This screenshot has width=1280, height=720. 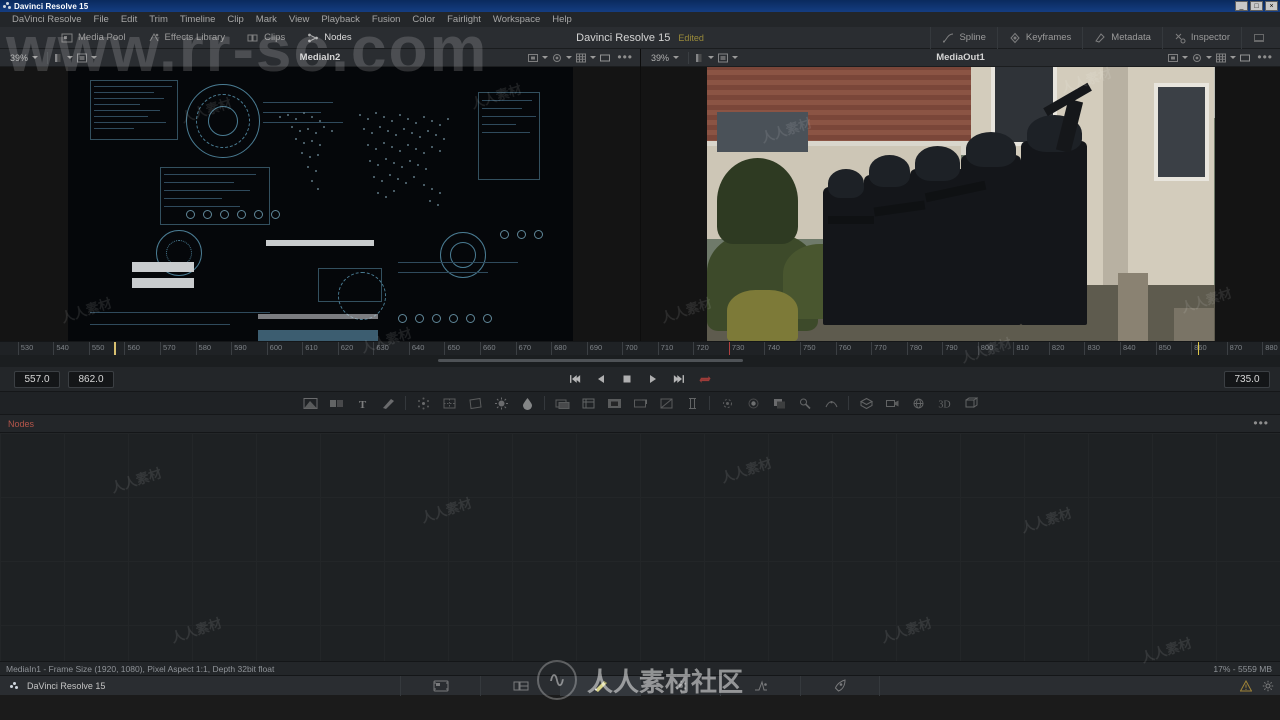 What do you see at coordinates (605, 58) in the screenshot?
I see `viewer-left-fullscreen-icon` at bounding box center [605, 58].